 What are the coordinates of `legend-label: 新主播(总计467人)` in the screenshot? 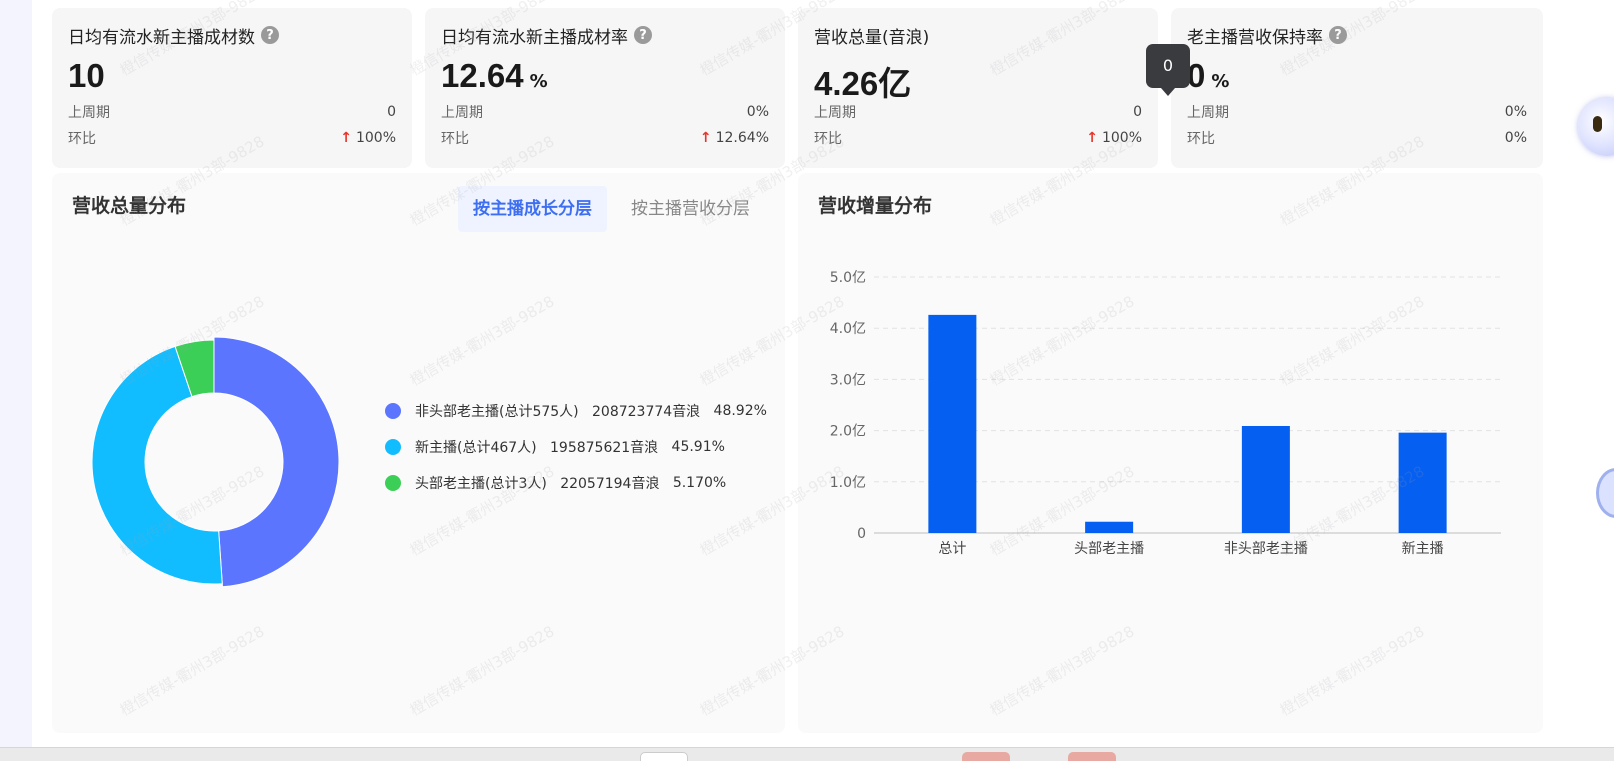 It's located at (476, 448).